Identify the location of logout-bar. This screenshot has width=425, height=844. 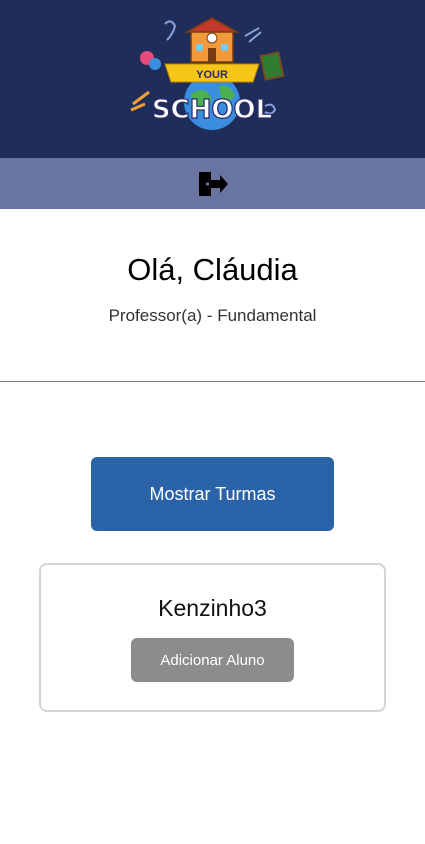
(212, 183).